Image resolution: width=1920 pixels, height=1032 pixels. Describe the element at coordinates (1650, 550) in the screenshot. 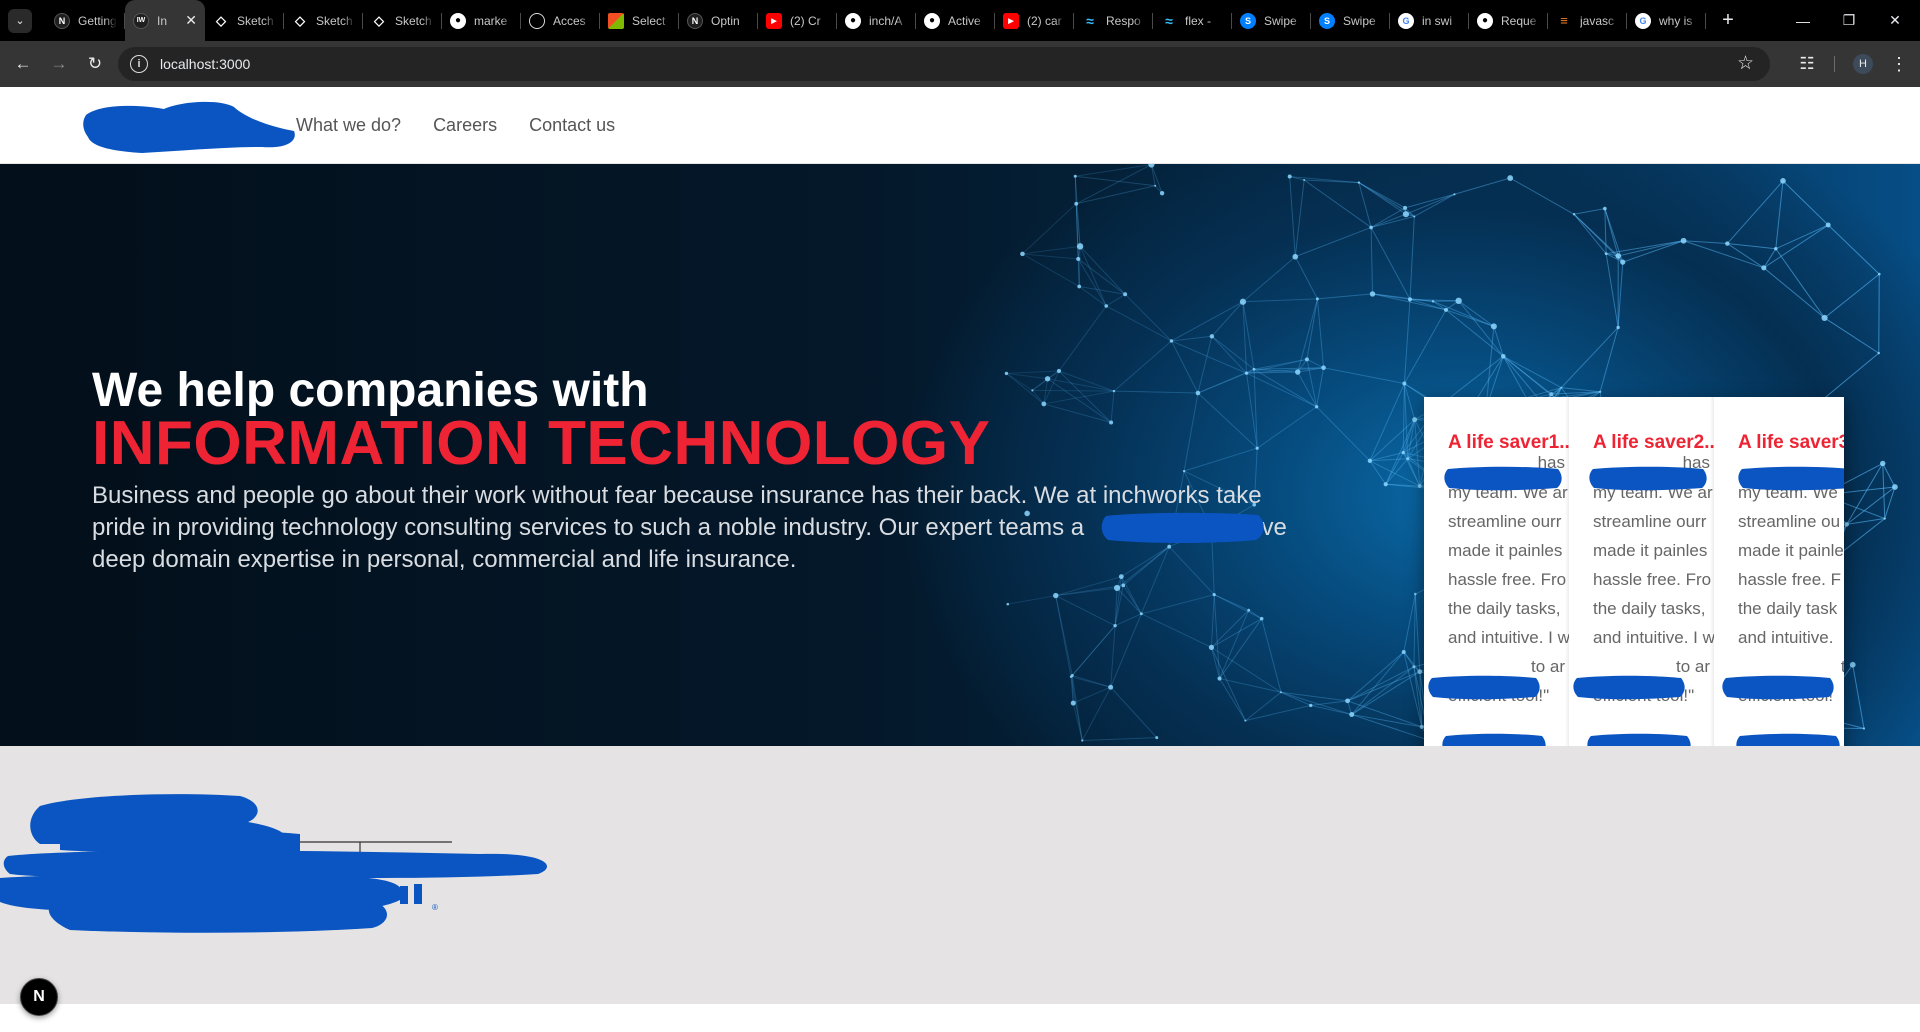

I see `testimonial-text-line: made it painles` at that location.